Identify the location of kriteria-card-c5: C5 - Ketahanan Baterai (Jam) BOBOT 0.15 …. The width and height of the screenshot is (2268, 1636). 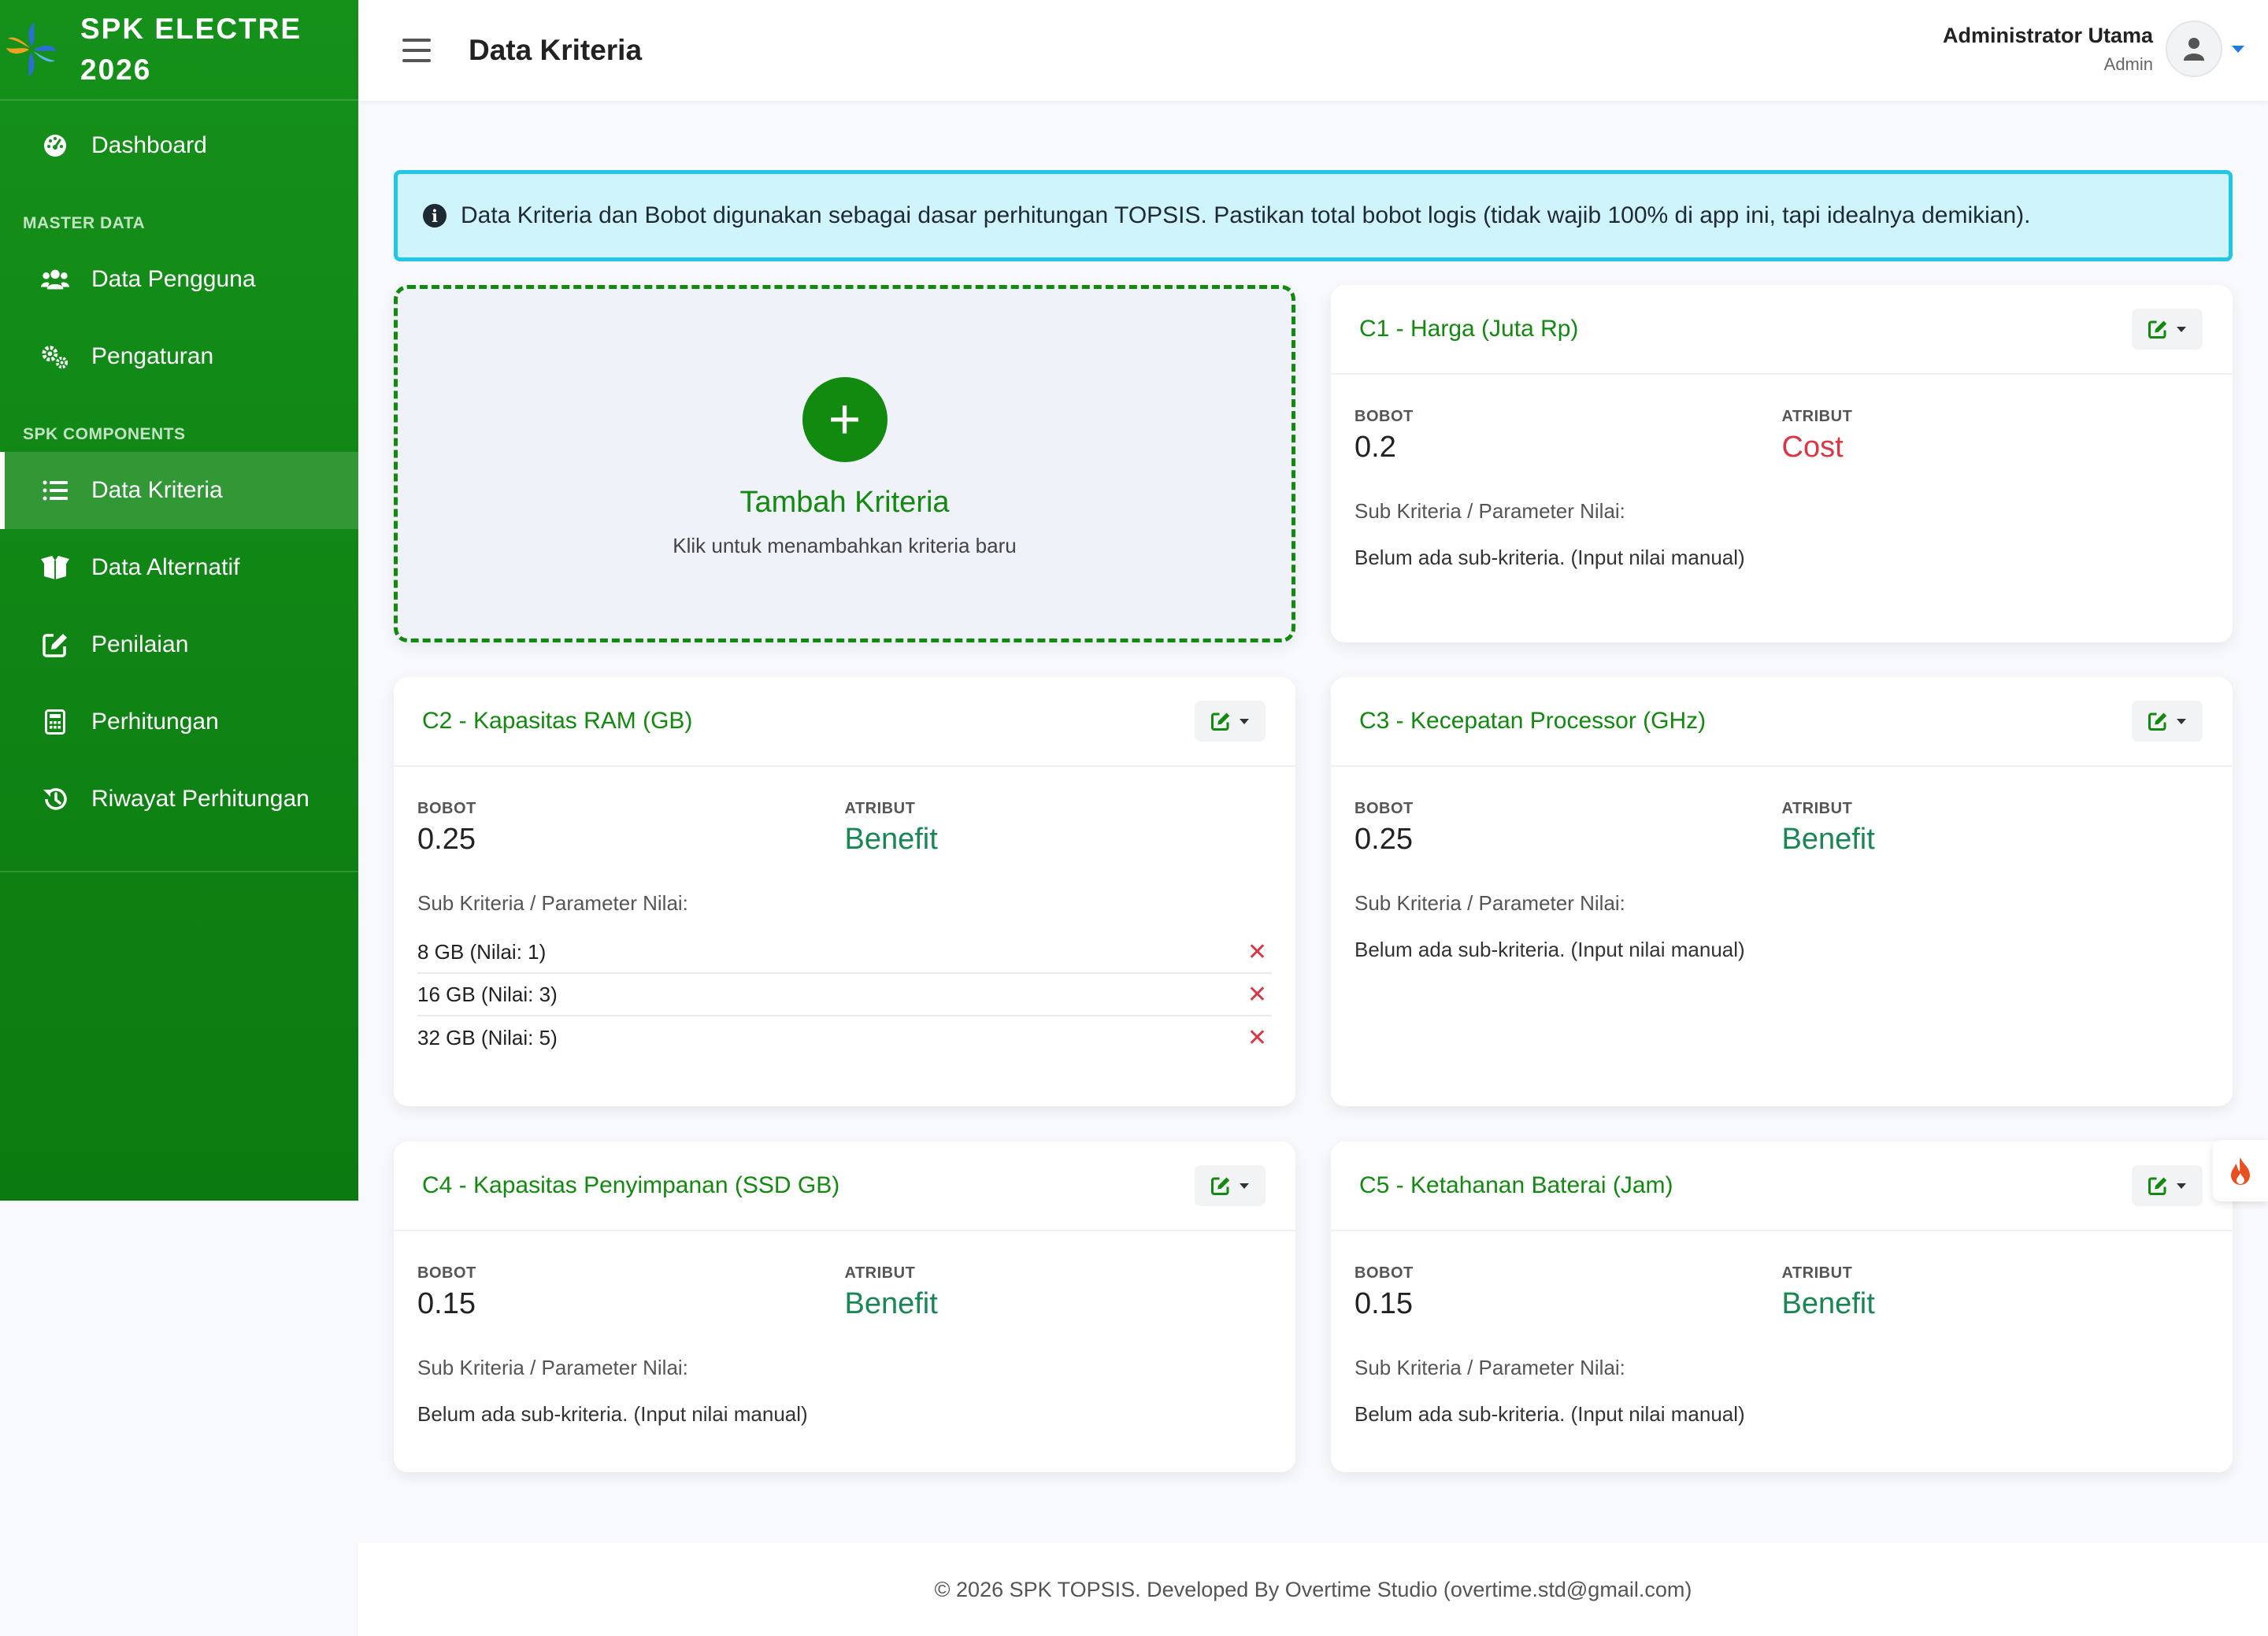
(1782, 1307).